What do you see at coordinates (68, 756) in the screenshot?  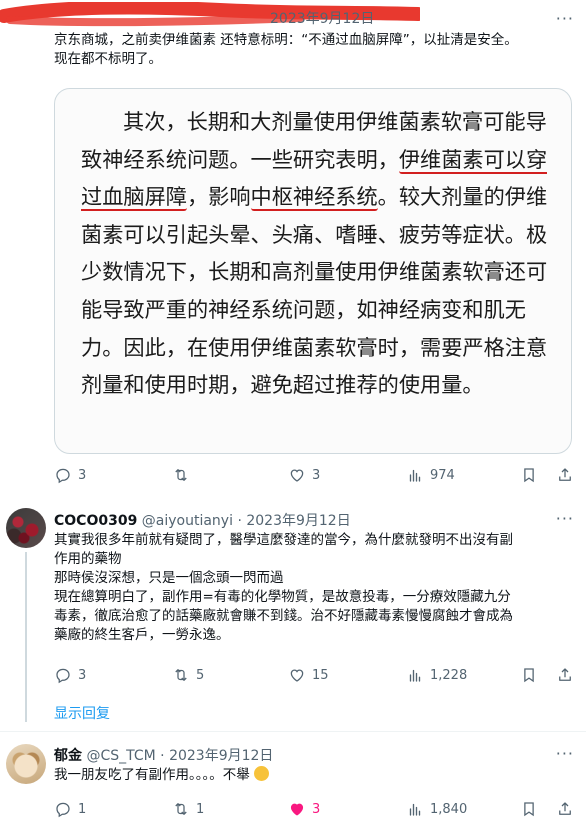 I see `display-name: 郁金` at bounding box center [68, 756].